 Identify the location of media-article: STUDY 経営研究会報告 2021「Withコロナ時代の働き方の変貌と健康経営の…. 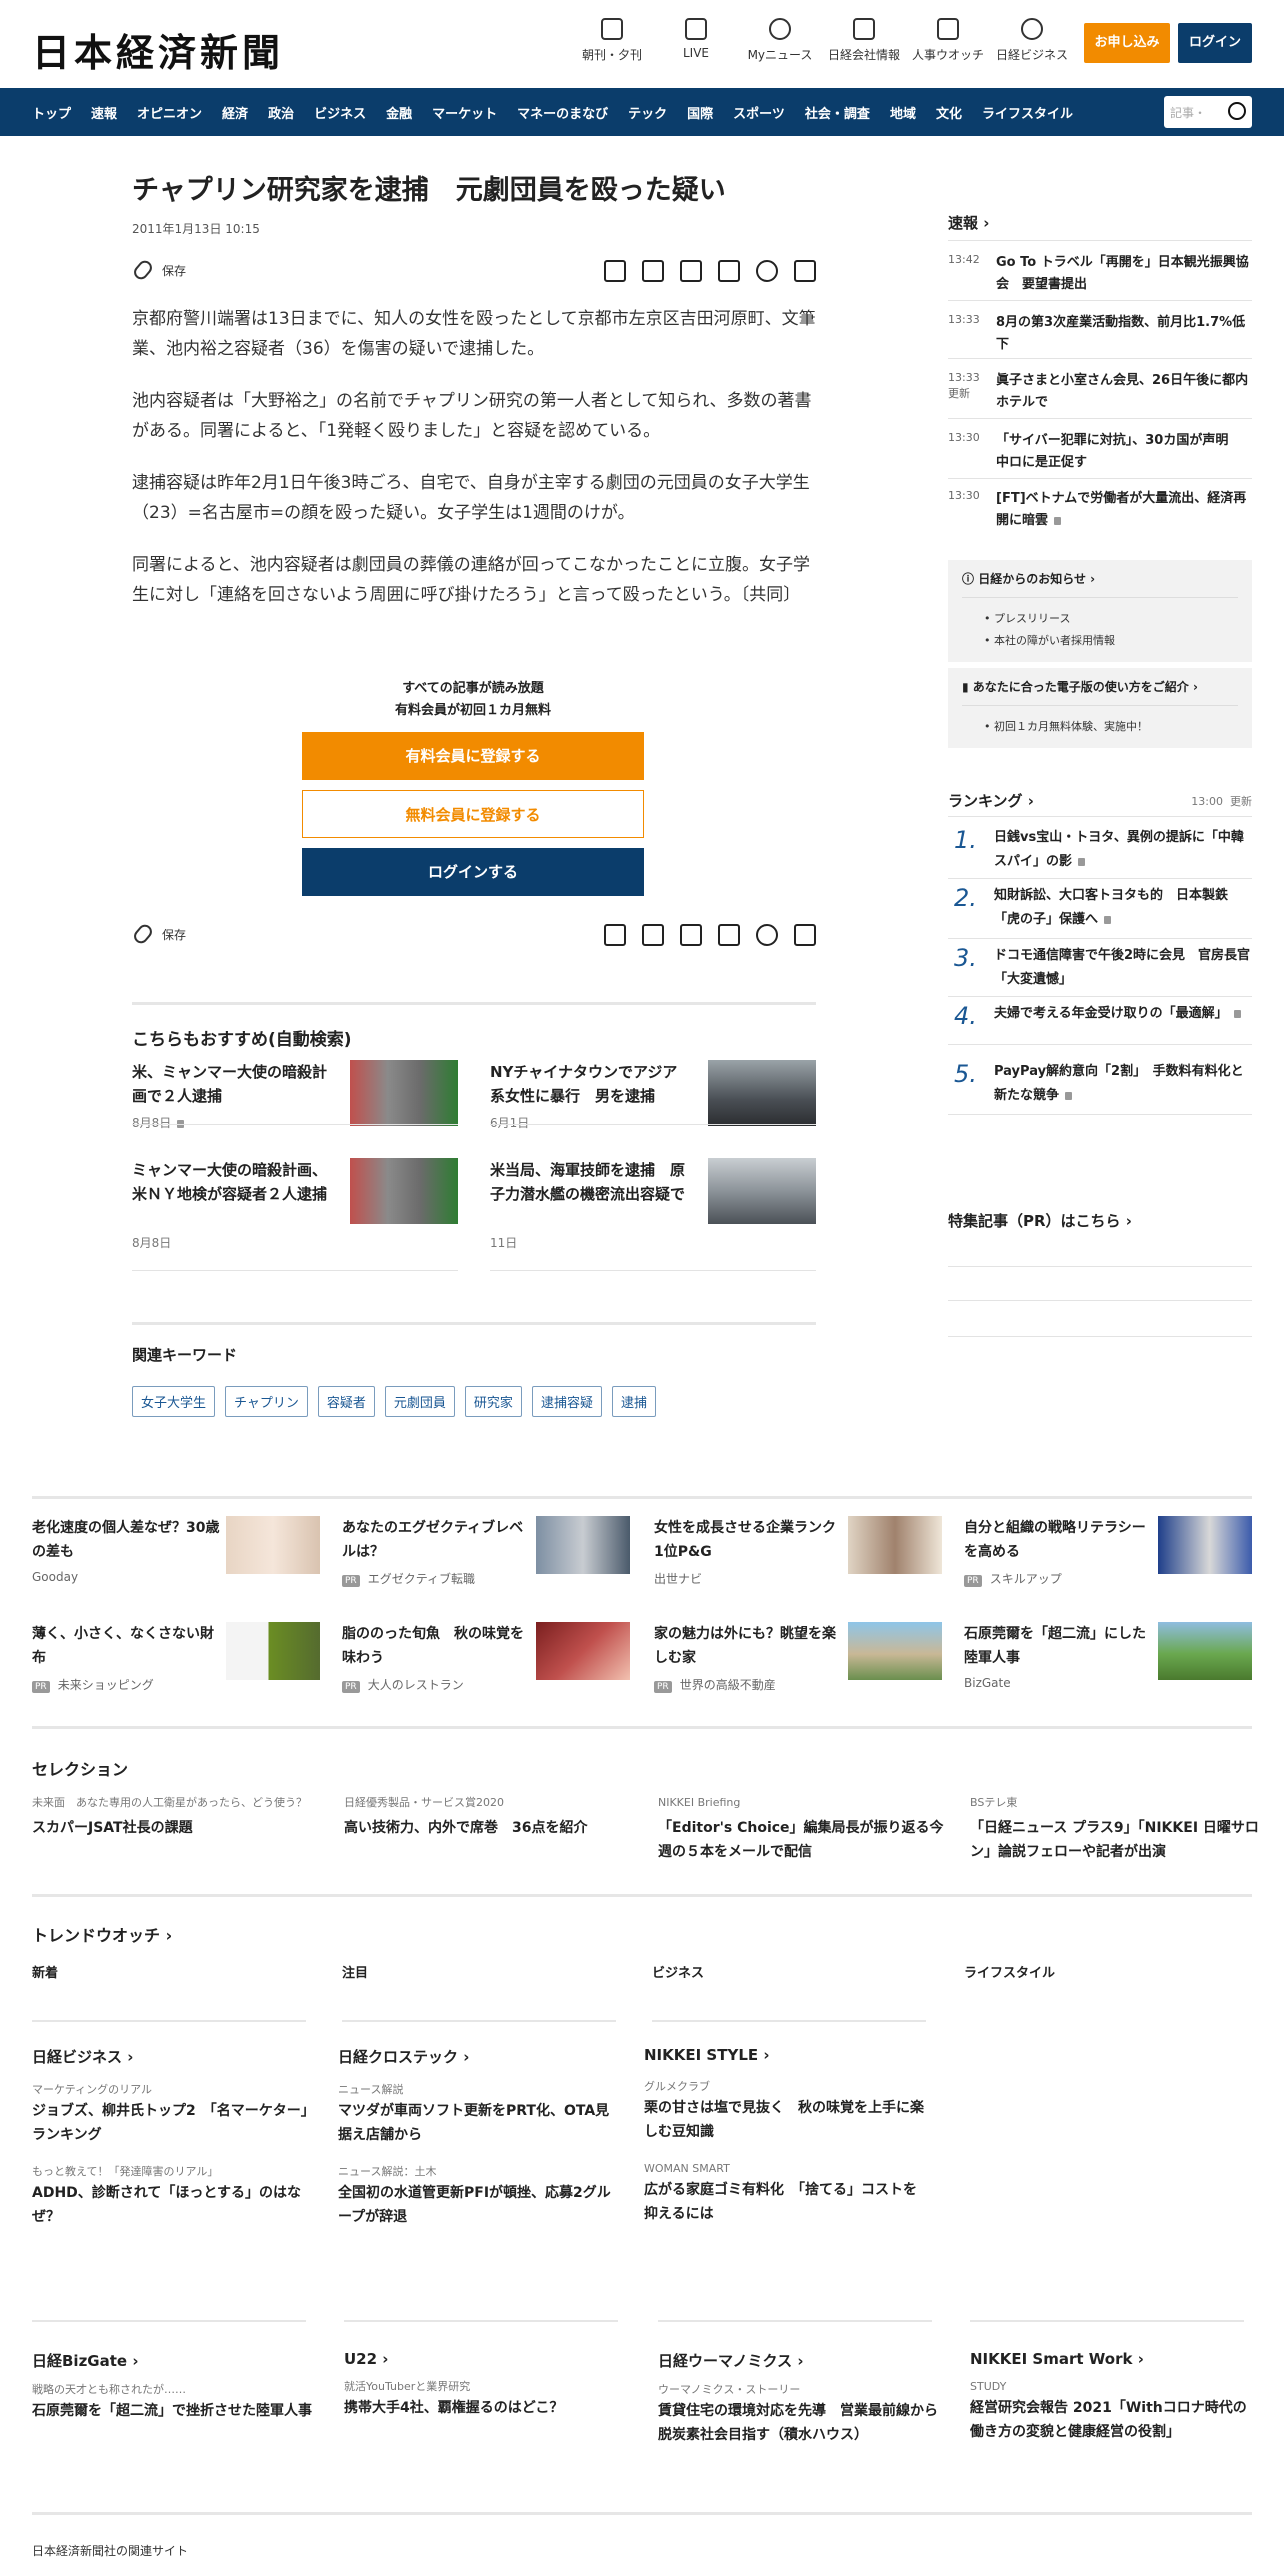
(1110, 2411).